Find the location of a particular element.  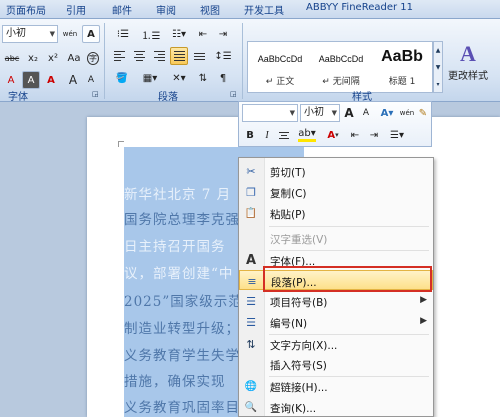

numbering-icon: ☰ is located at coordinates (251, 322).